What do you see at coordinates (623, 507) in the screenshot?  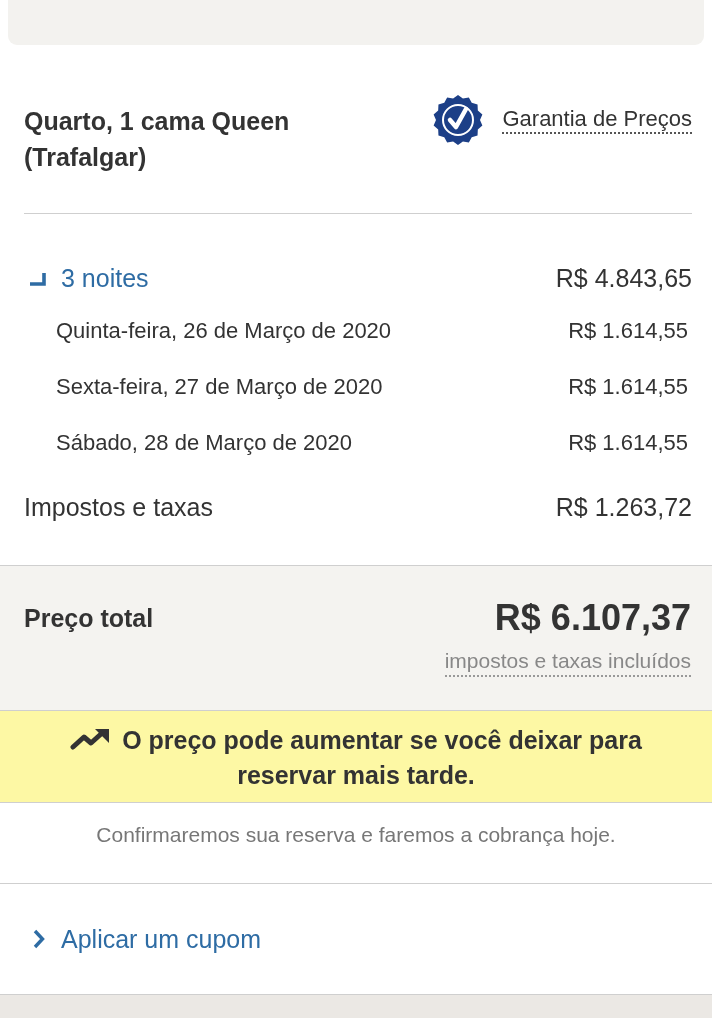 I see `taxes-price: R$ 1.263,72` at bounding box center [623, 507].